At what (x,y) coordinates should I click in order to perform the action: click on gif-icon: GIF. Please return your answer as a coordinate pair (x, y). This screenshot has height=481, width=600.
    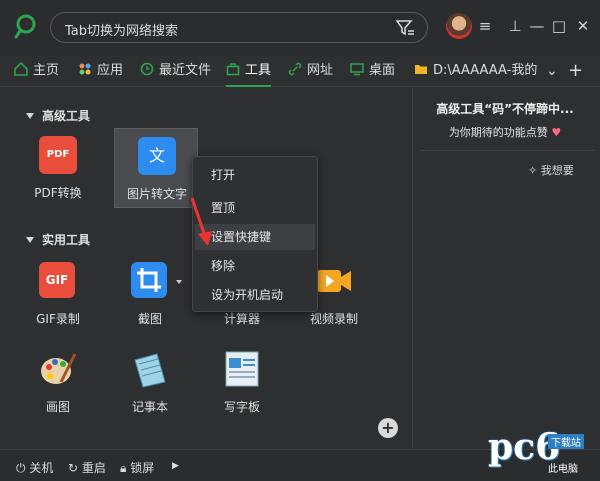
    Looking at the image, I should click on (57, 280).